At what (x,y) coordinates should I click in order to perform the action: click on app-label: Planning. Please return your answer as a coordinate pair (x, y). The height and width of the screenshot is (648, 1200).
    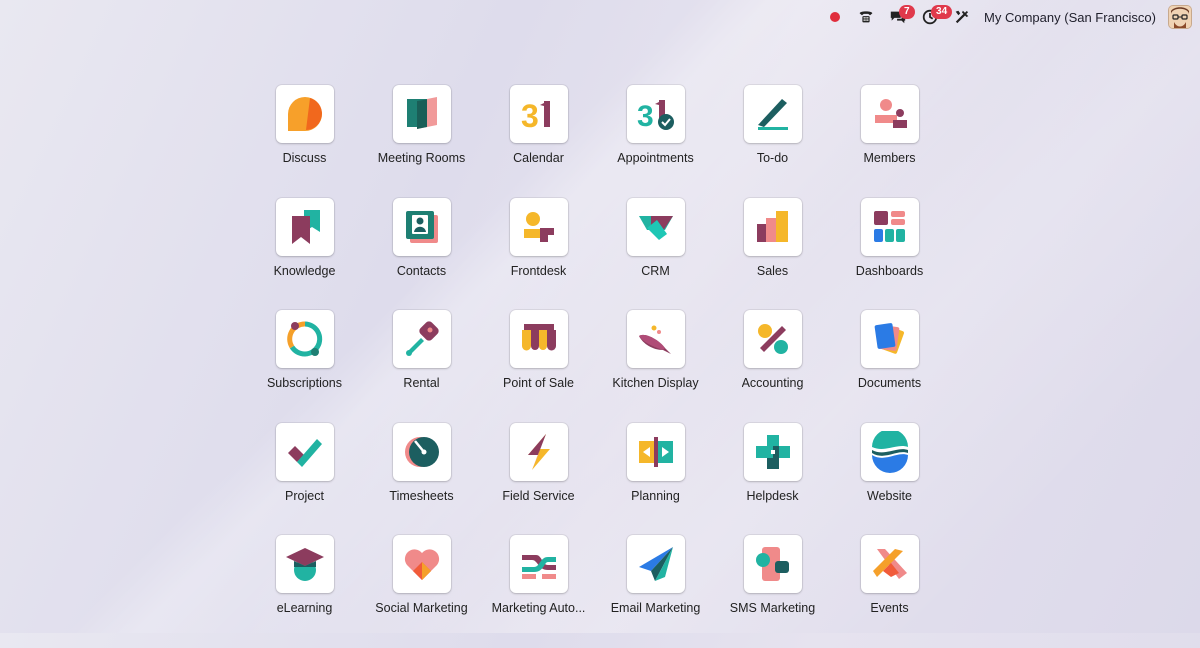
    Looking at the image, I should click on (655, 495).